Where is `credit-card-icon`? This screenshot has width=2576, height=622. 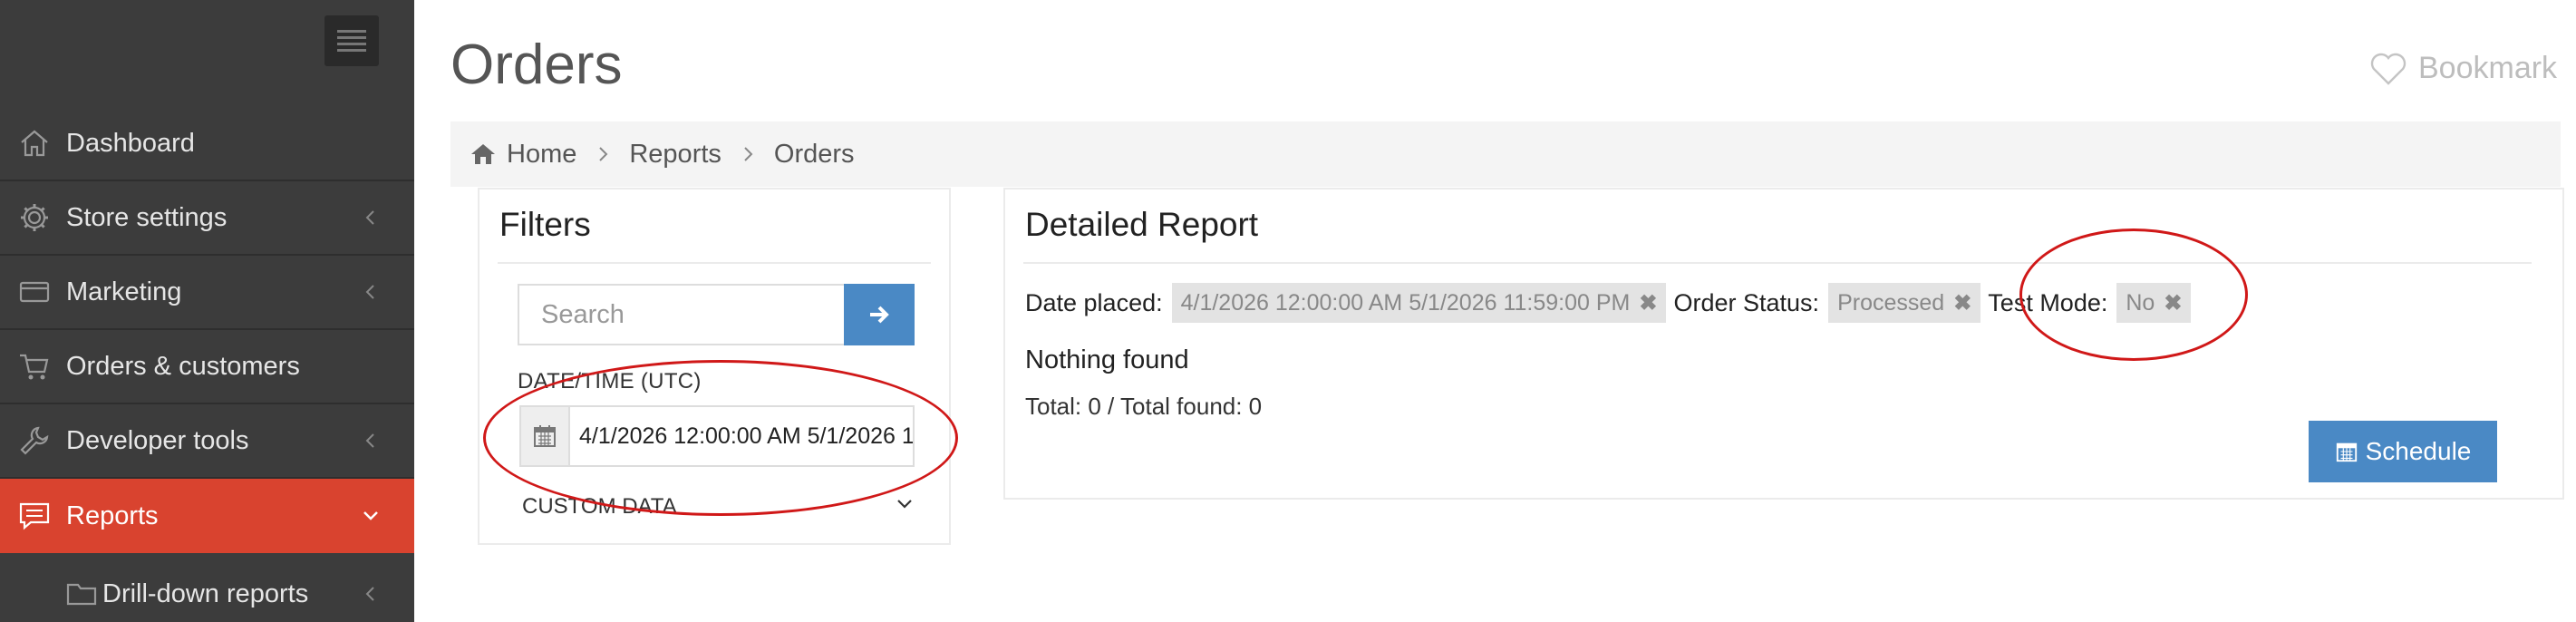 credit-card-icon is located at coordinates (34, 292).